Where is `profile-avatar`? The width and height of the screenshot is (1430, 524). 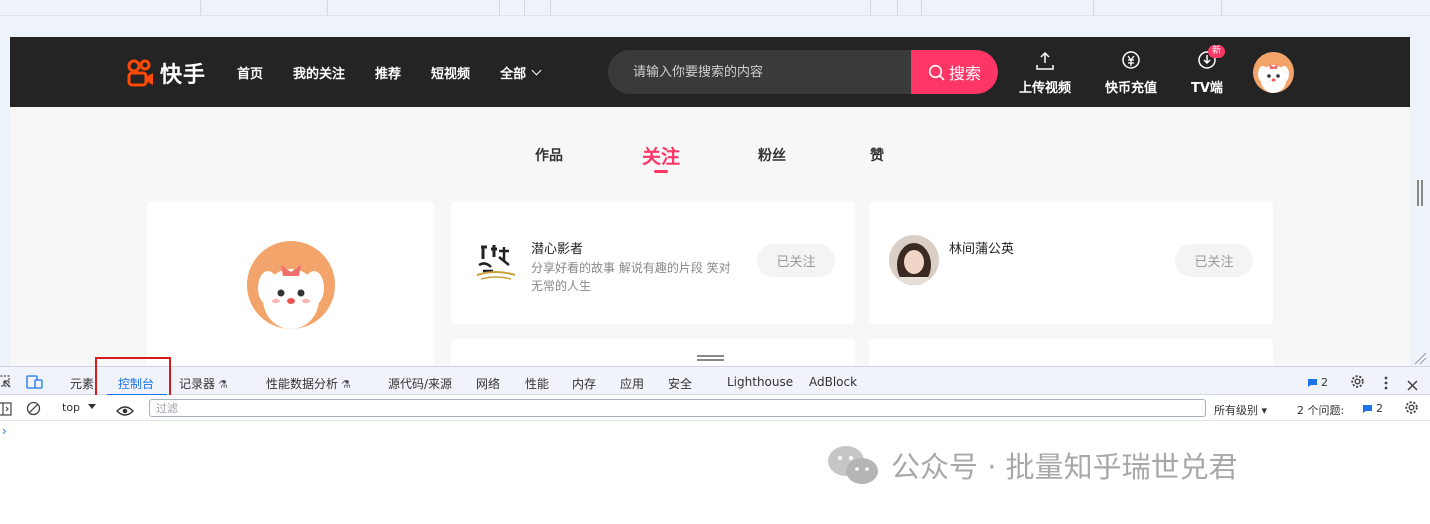 profile-avatar is located at coordinates (291, 285).